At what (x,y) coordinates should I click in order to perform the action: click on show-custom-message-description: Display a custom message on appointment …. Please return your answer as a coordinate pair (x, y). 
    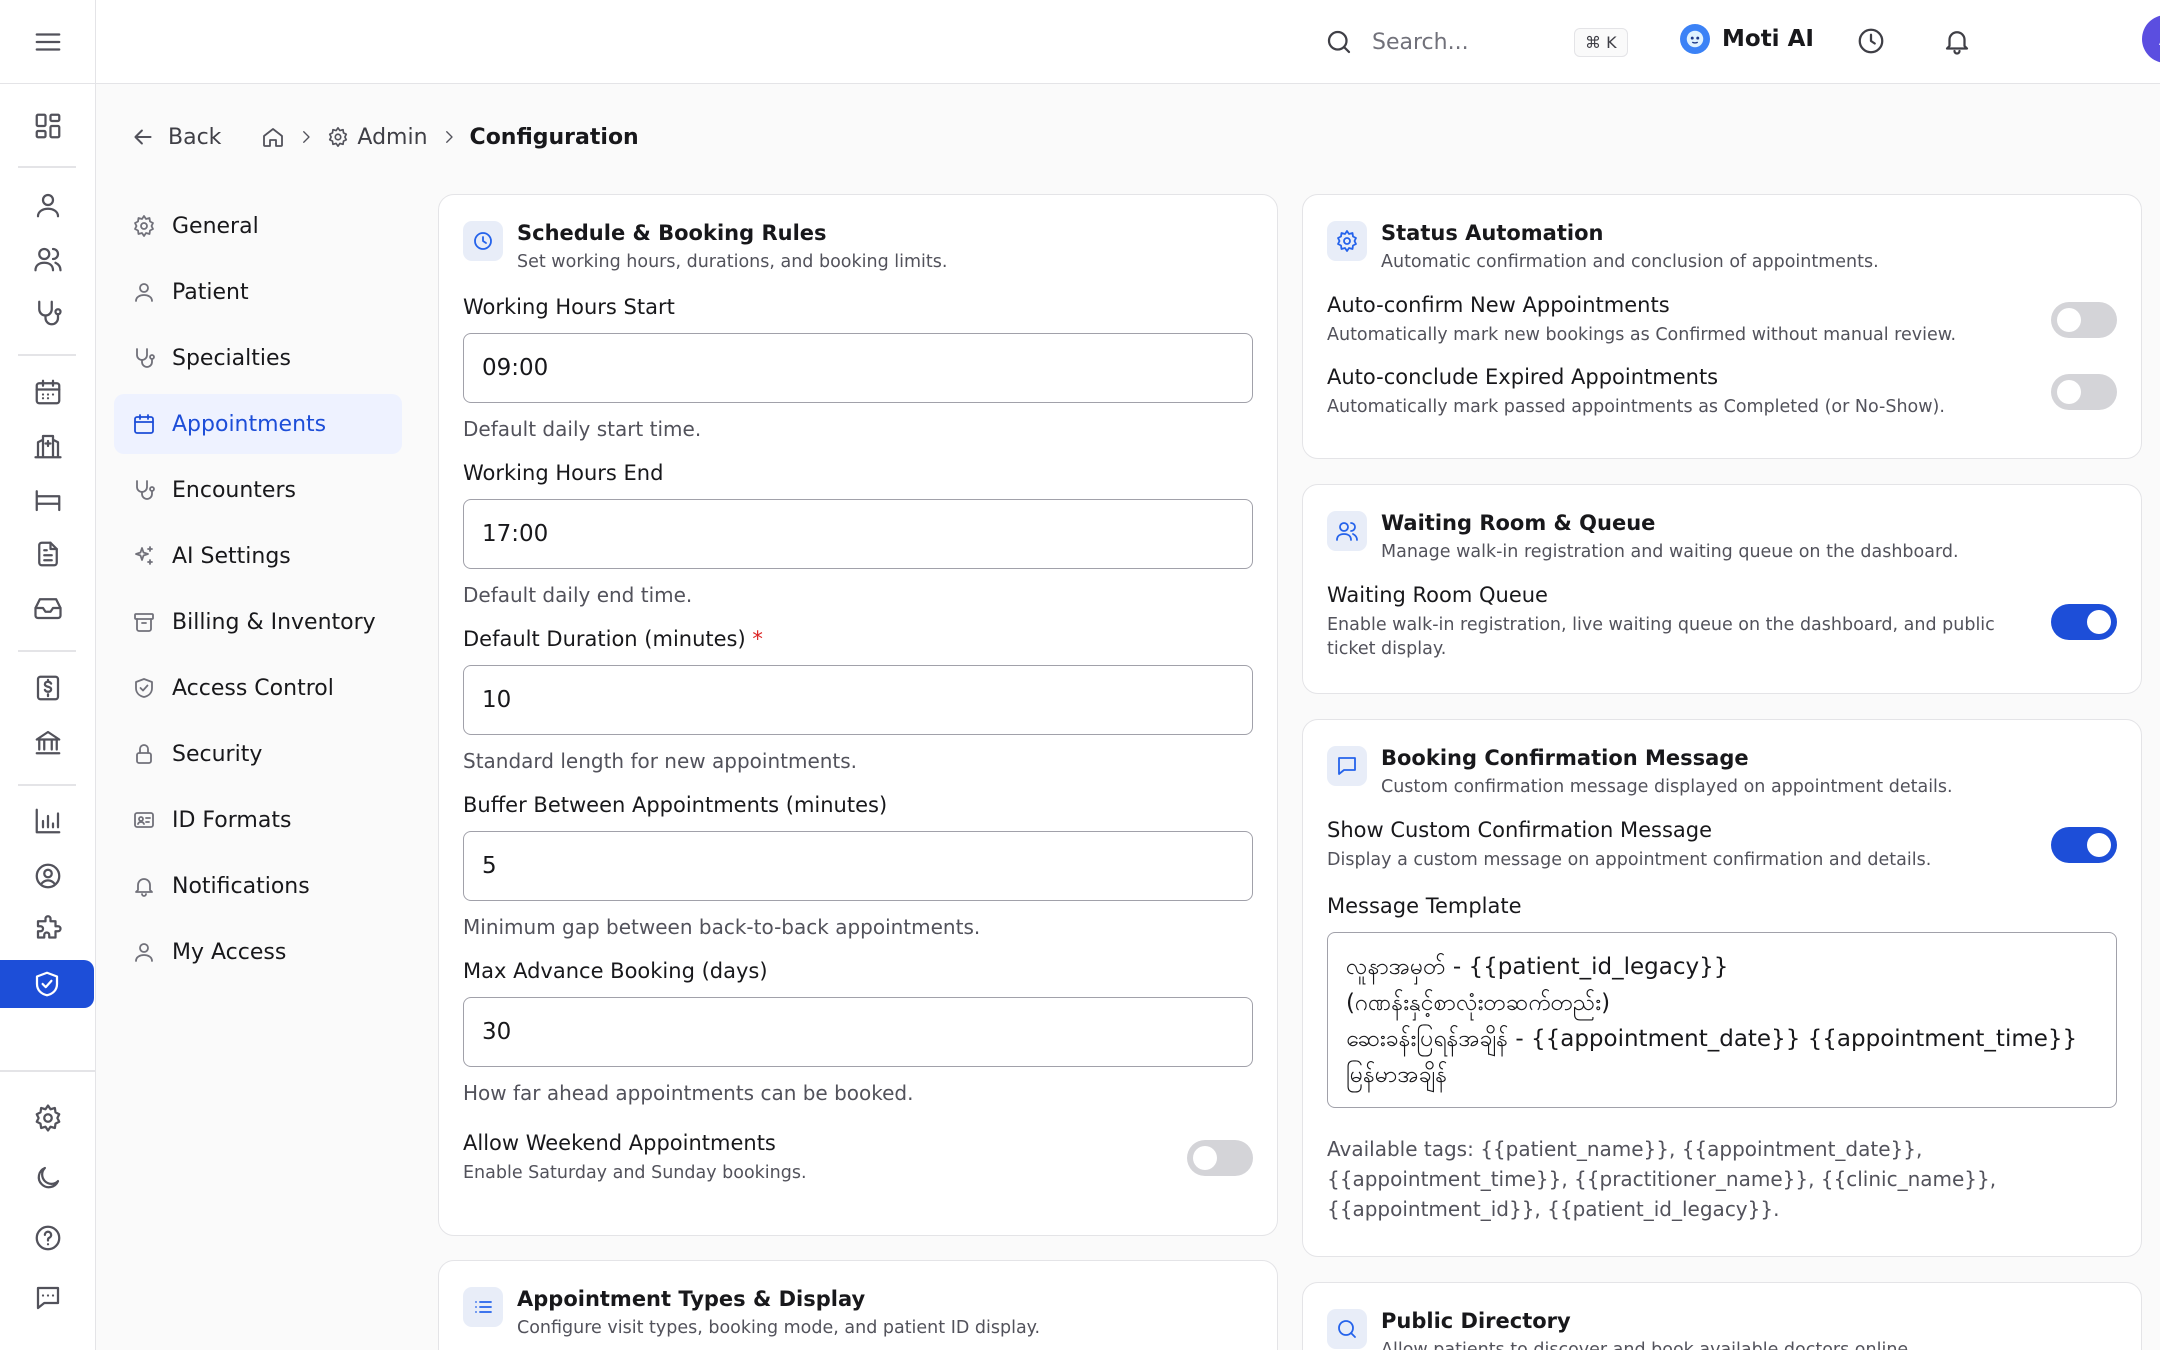
    Looking at the image, I should click on (1629, 860).